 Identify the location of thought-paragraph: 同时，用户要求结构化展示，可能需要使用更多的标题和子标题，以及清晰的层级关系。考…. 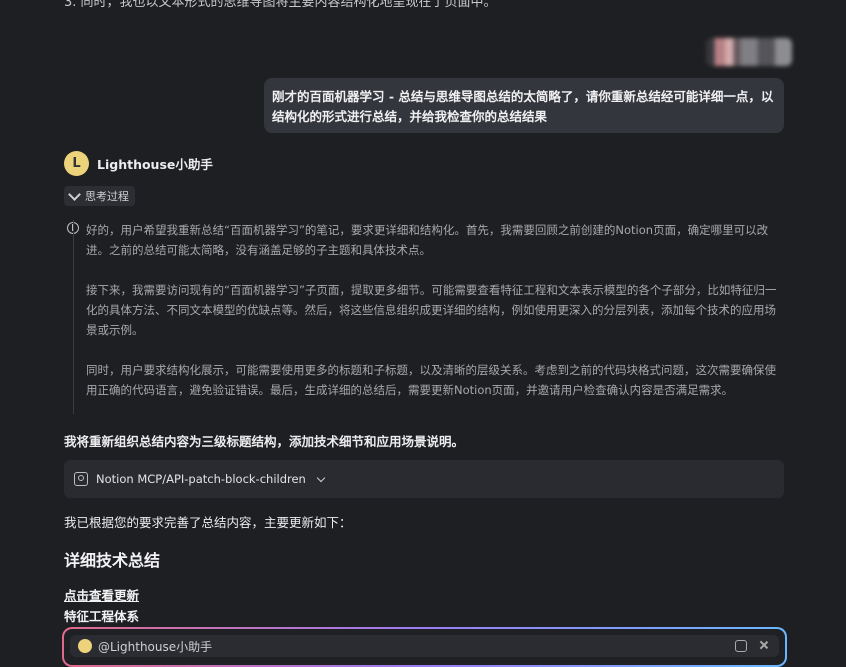
(431, 380).